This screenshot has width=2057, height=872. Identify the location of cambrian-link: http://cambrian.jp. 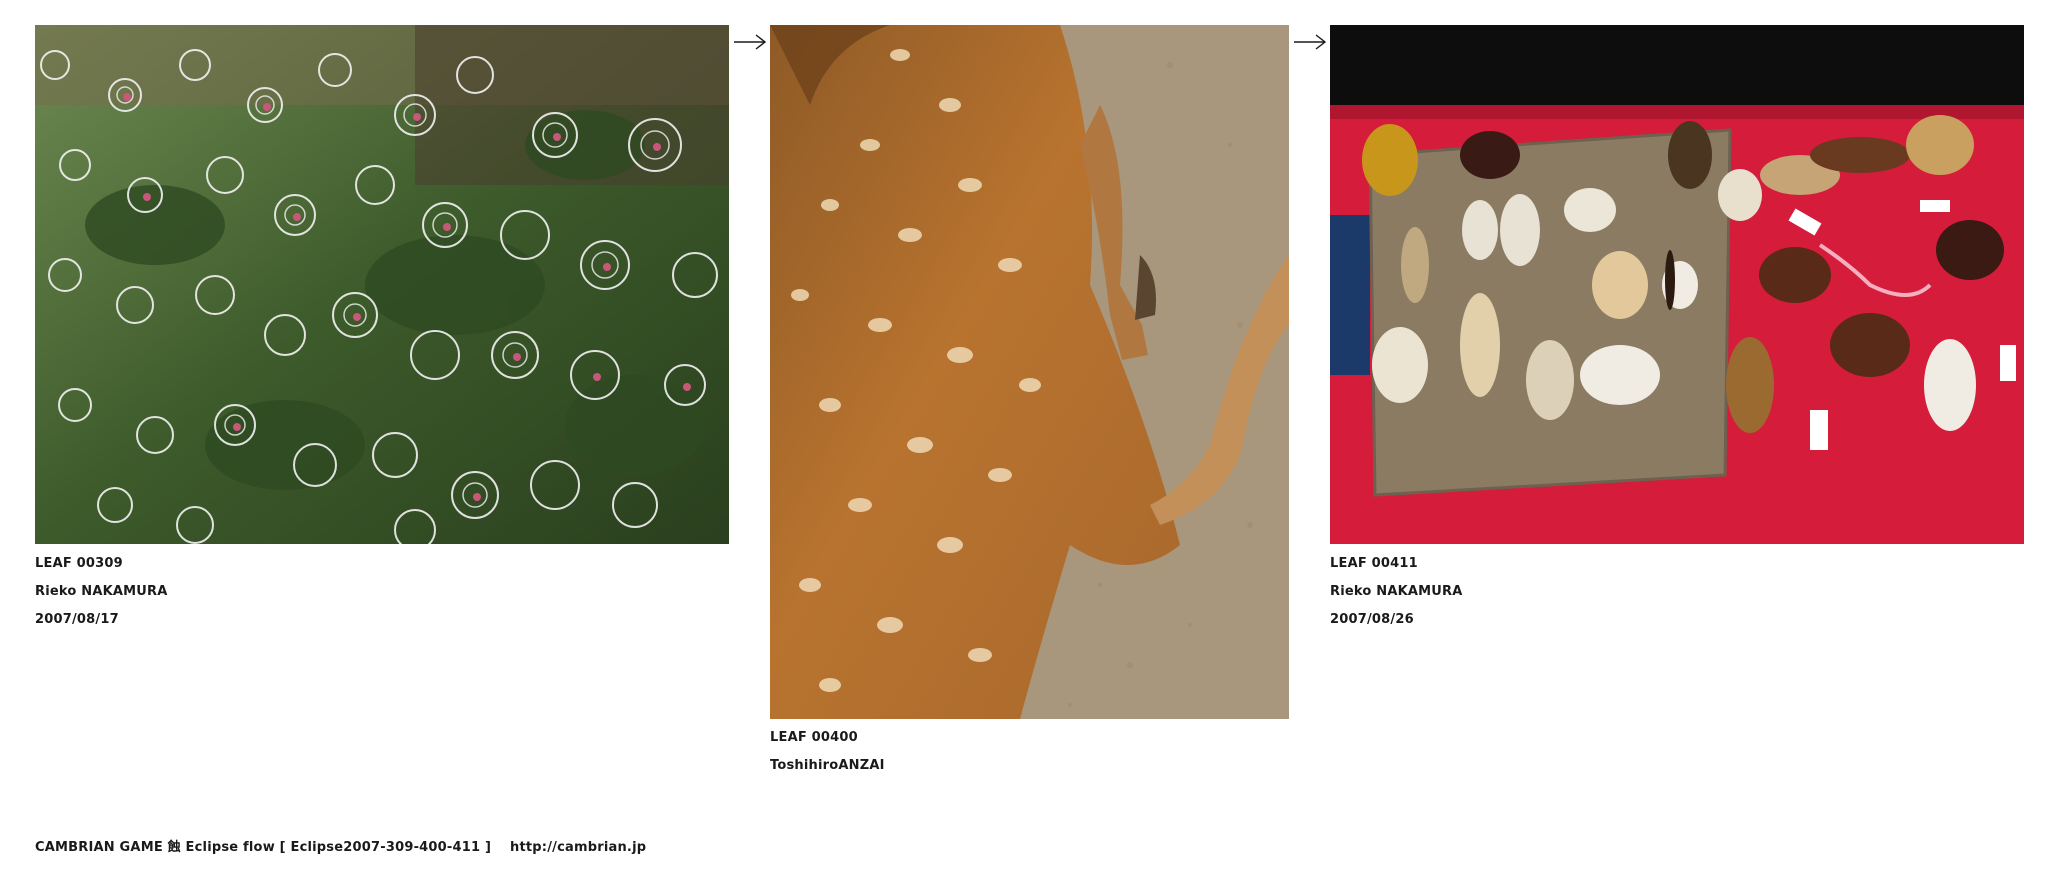
(578, 847).